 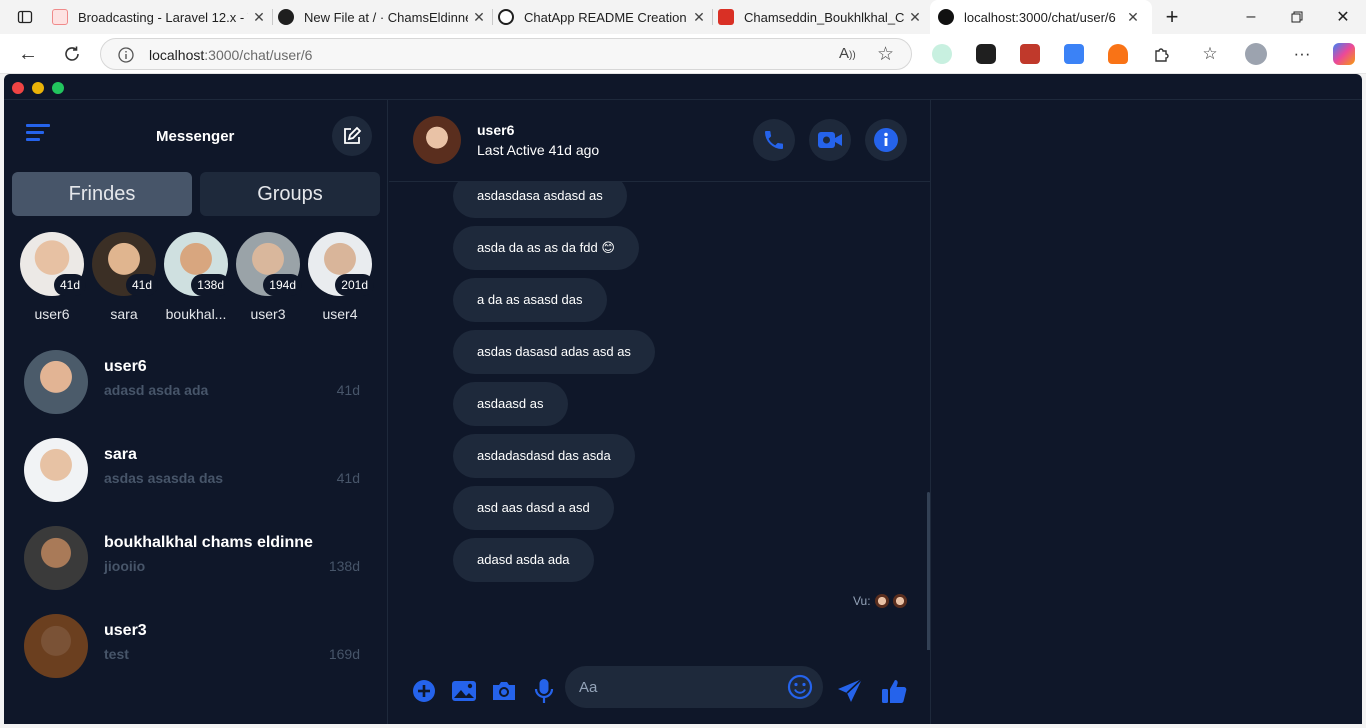 What do you see at coordinates (850, 691) in the screenshot?
I see `send-button` at bounding box center [850, 691].